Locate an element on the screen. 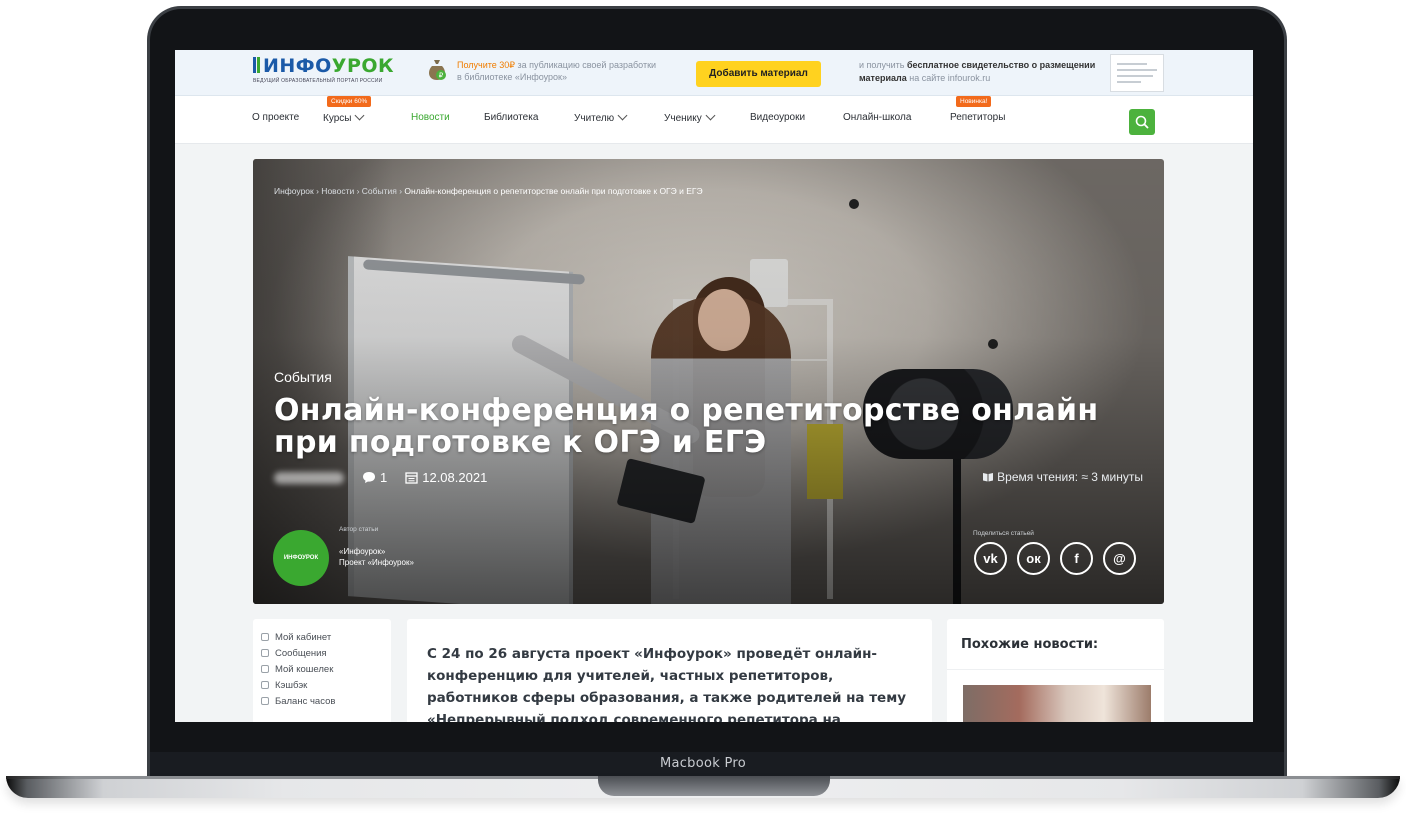 This screenshot has width=1406, height=814. logo-tagline: ВЕДУЩИЙ ОБРАЗОВАТЕЛЬНЫЙ ПОРТАЛ РОССИИ is located at coordinates (318, 81).